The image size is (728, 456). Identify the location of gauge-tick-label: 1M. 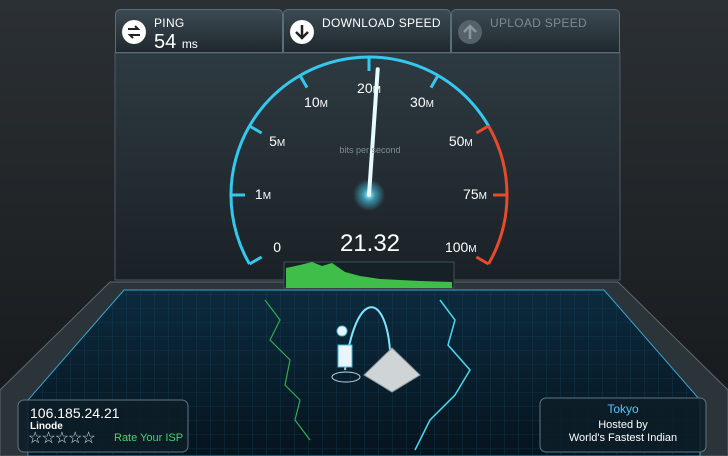
(263, 194).